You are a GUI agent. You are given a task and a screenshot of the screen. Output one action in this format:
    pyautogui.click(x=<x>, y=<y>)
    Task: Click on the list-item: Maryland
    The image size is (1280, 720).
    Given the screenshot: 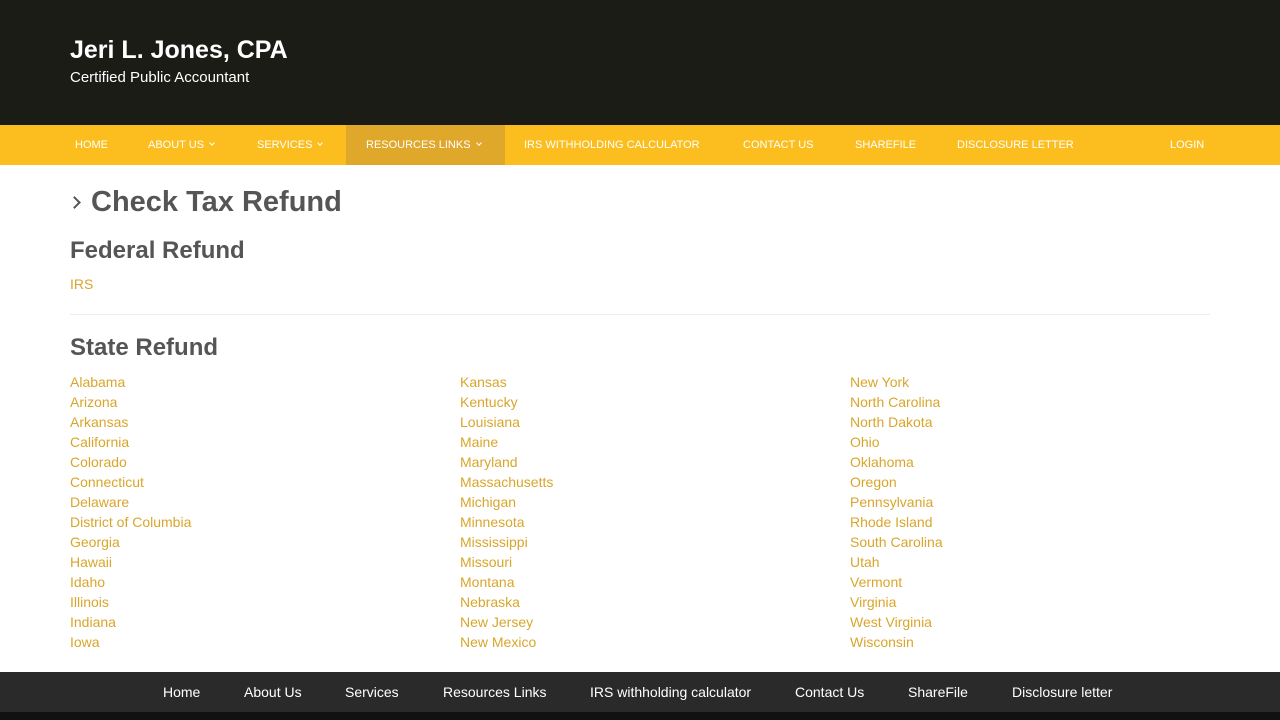 What is the action you would take?
    pyautogui.click(x=506, y=462)
    